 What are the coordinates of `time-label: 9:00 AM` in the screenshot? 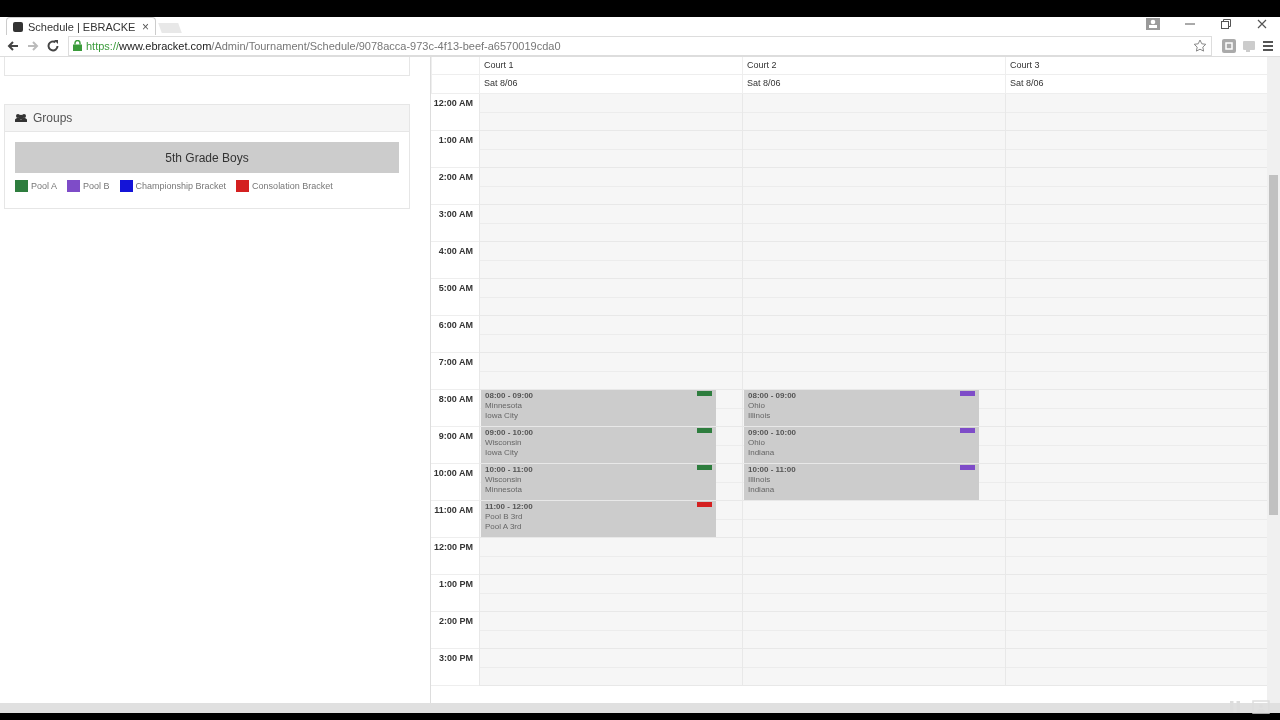 It's located at (455, 436).